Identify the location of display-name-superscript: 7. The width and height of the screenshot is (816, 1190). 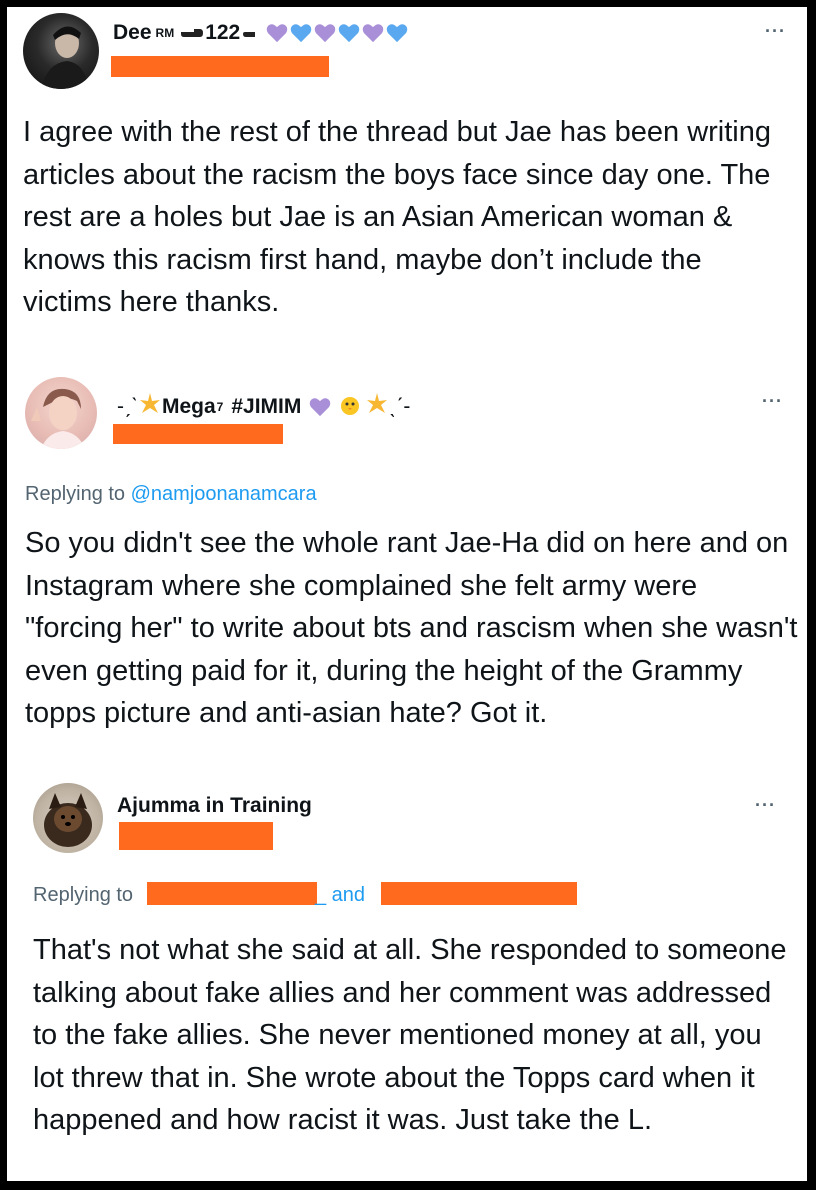
(220, 407).